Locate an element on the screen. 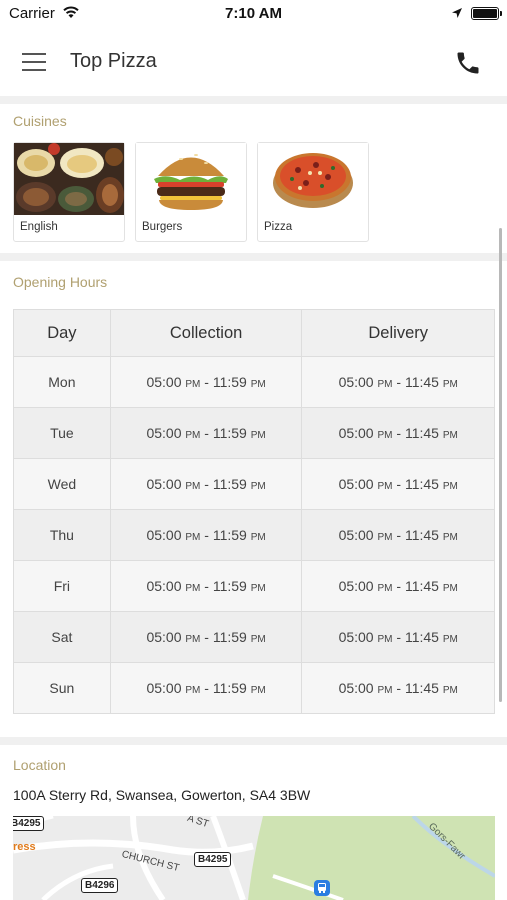 The image size is (507, 900). cuisine-label: English is located at coordinates (39, 227).